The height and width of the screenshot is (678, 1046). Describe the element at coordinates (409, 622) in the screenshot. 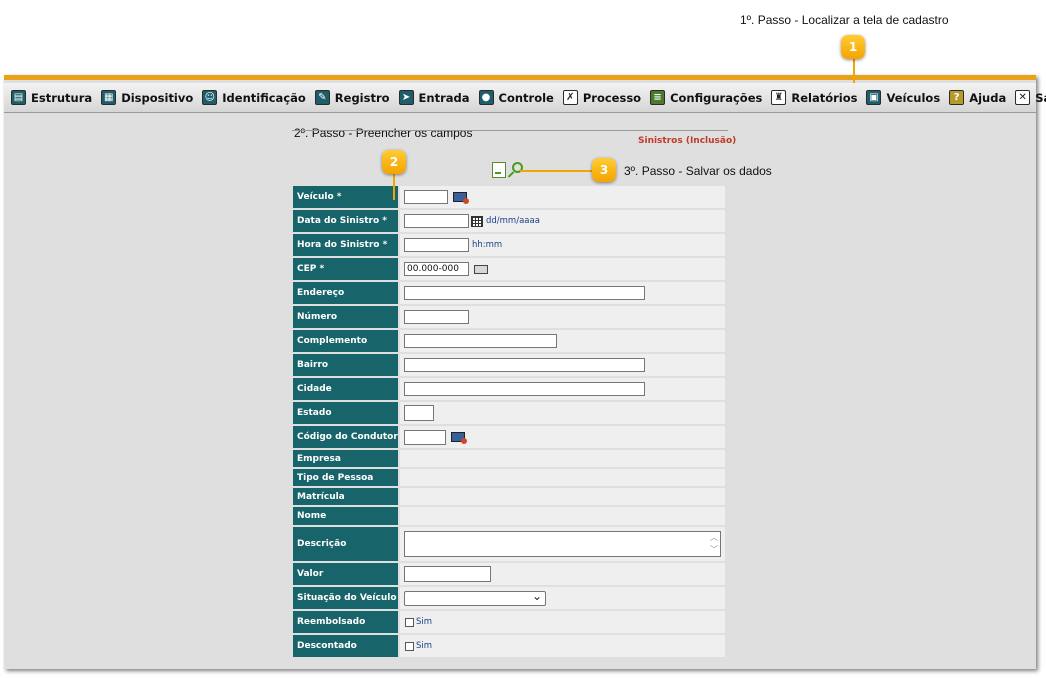

I see `reembolsado-checkbox` at that location.